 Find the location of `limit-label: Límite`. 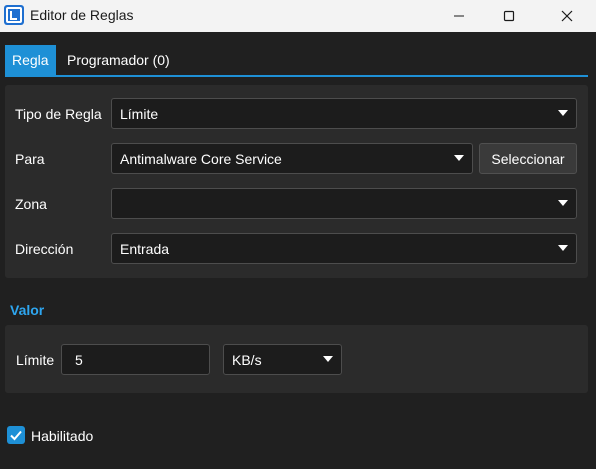

limit-label: Límite is located at coordinates (35, 360).